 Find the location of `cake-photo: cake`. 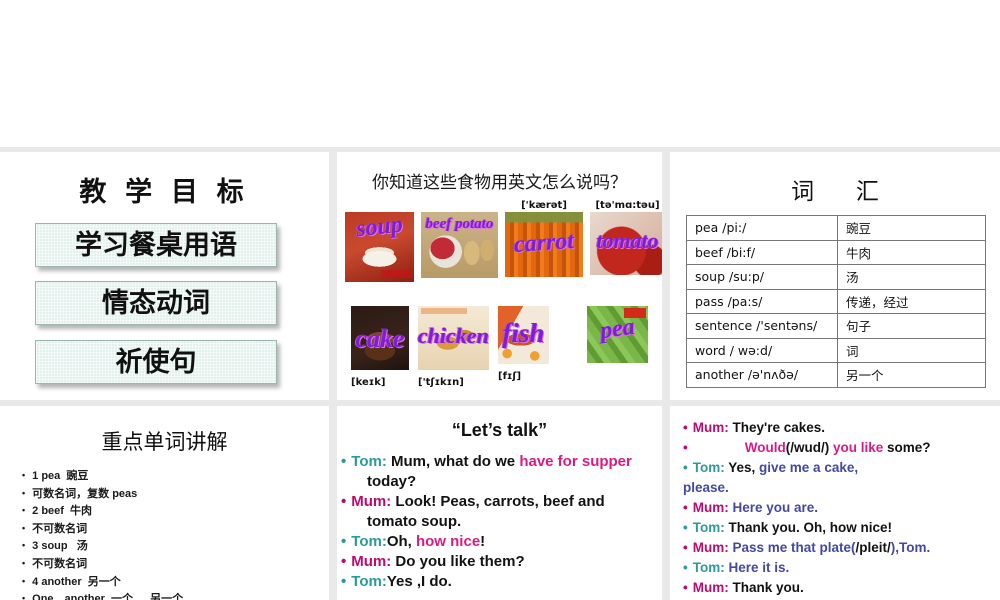

cake-photo: cake is located at coordinates (380, 338).